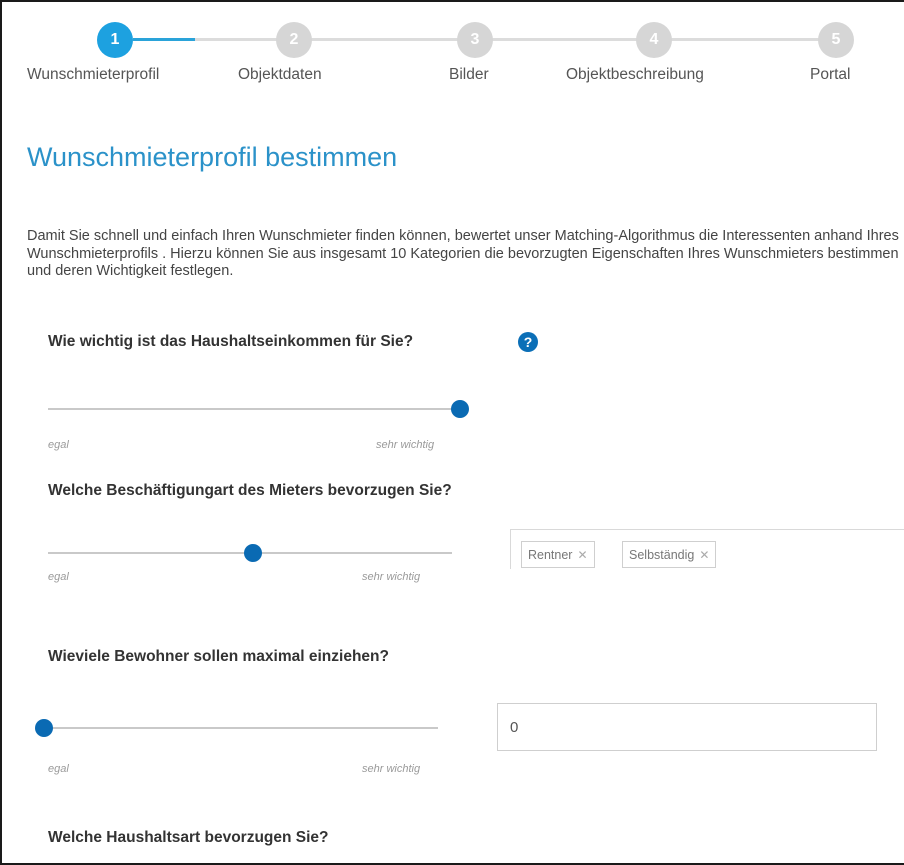 The width and height of the screenshot is (904, 865). I want to click on employment-slider-thumb, so click(253, 553).